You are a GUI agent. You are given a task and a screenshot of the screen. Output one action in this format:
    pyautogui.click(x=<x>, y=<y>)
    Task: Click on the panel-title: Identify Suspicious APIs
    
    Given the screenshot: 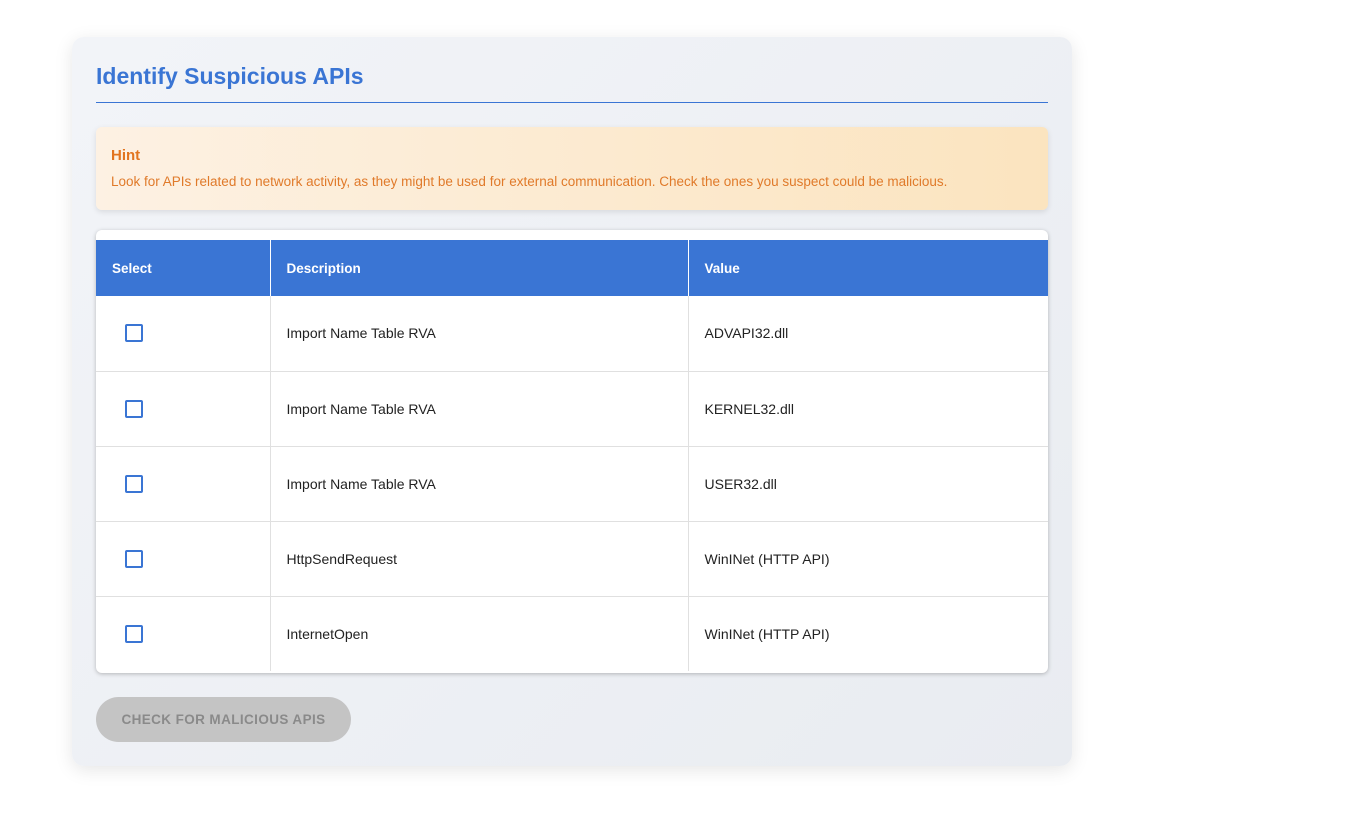 What is the action you would take?
    pyautogui.click(x=230, y=76)
    